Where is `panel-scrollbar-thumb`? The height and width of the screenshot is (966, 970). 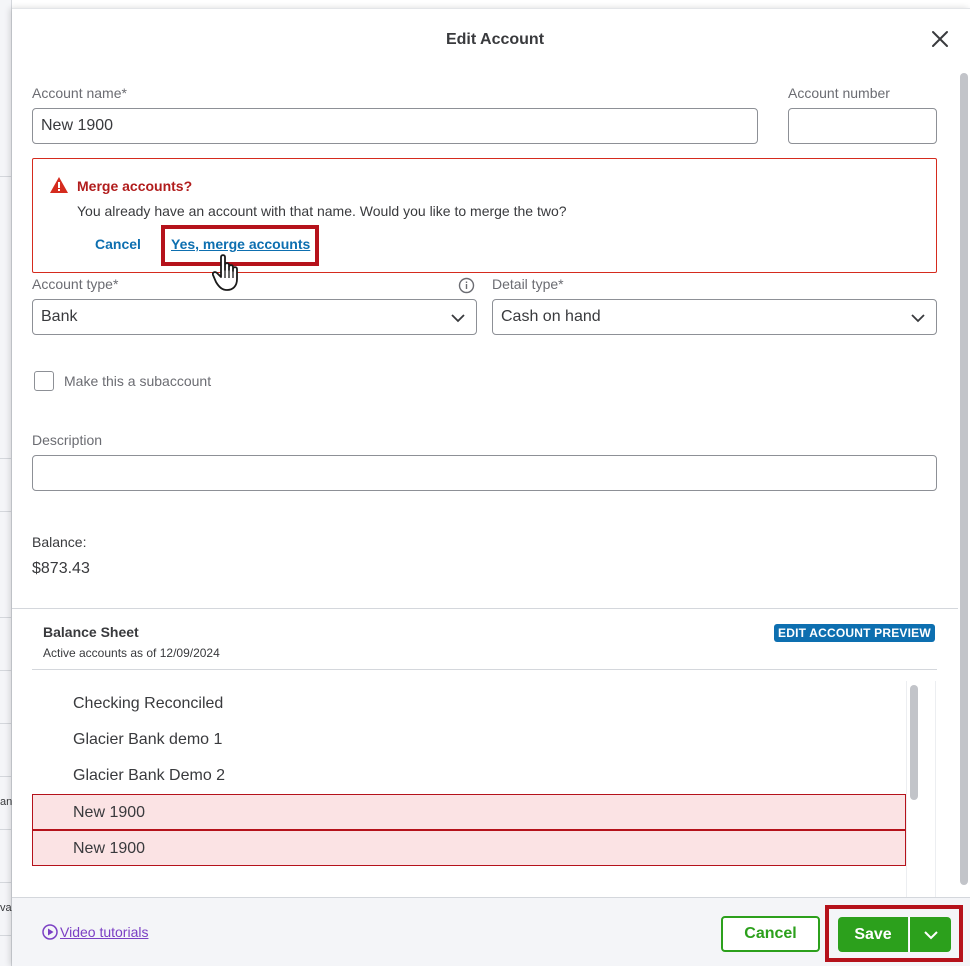 panel-scrollbar-thumb is located at coordinates (964, 479).